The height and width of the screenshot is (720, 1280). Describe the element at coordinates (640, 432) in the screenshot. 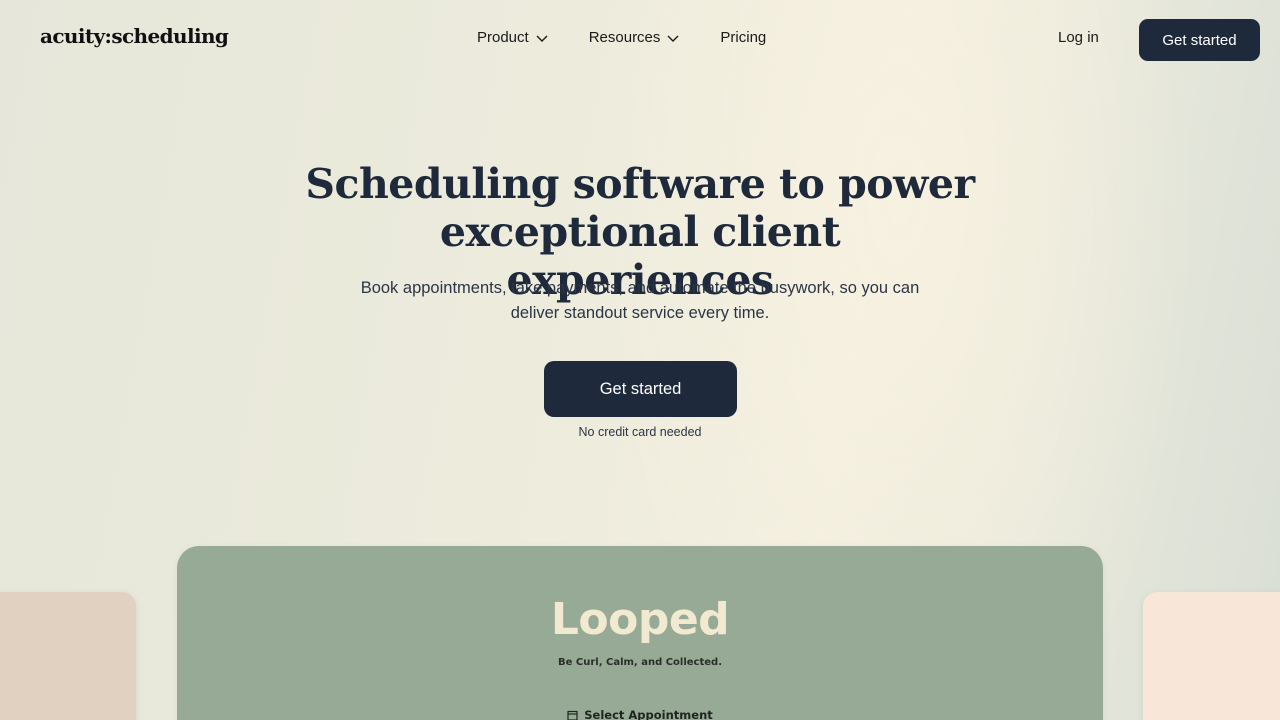

I see `no-credit-card-note: No credit card needed` at that location.